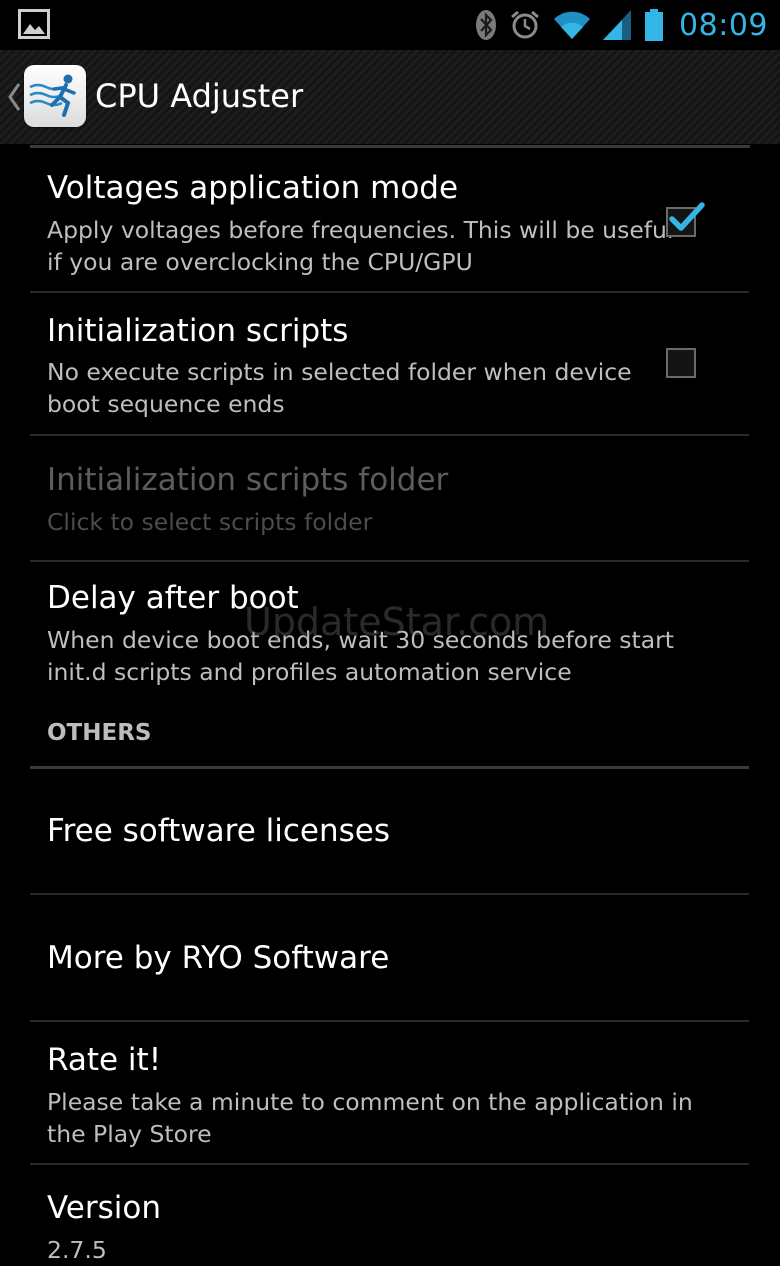  What do you see at coordinates (654, 25) in the screenshot?
I see `battery-icon` at bounding box center [654, 25].